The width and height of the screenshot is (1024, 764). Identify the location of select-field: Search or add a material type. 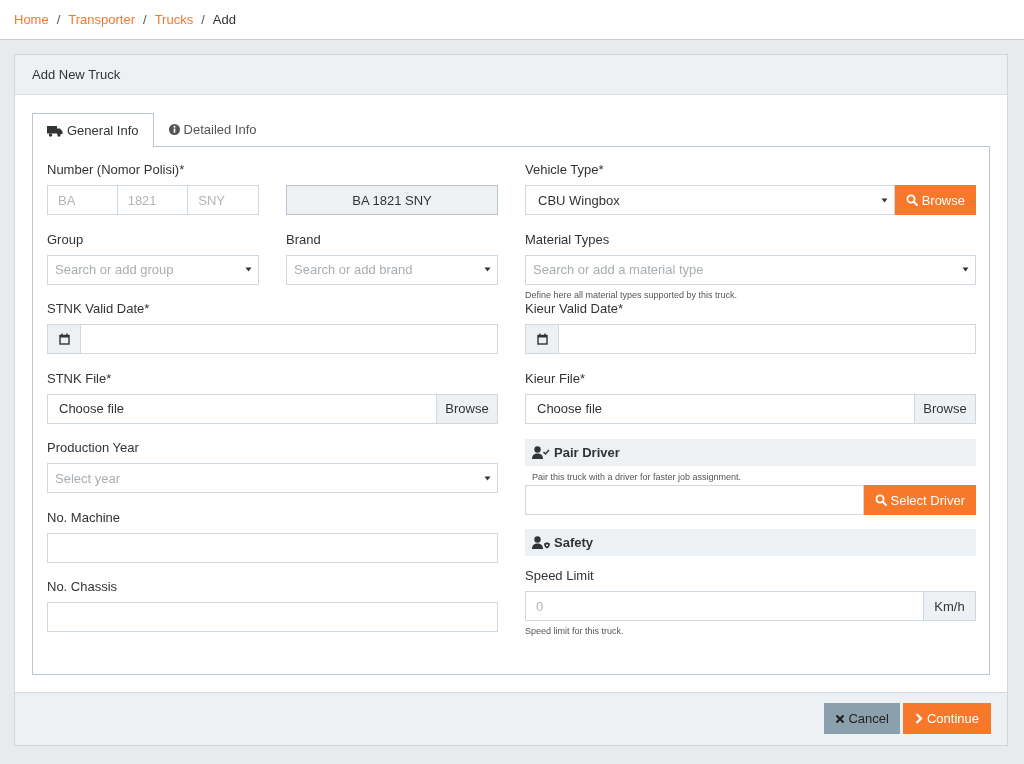
(750, 269).